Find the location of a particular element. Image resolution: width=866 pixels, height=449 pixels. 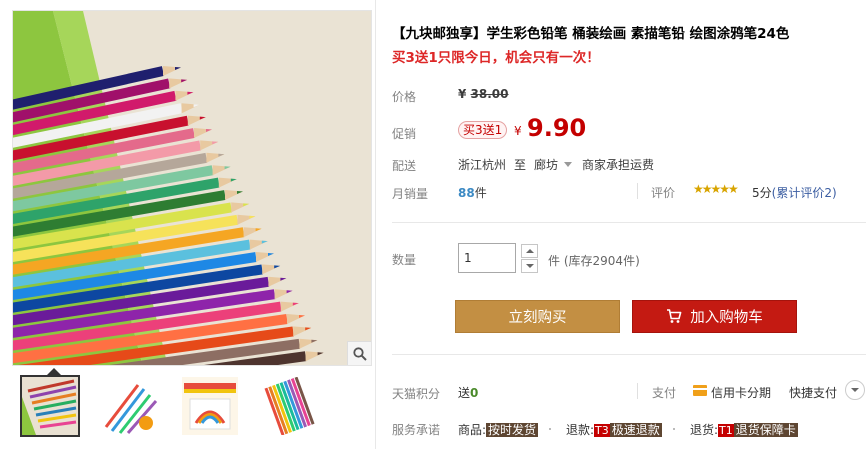

stock-info: 件 (库存2904件) is located at coordinates (594, 260).